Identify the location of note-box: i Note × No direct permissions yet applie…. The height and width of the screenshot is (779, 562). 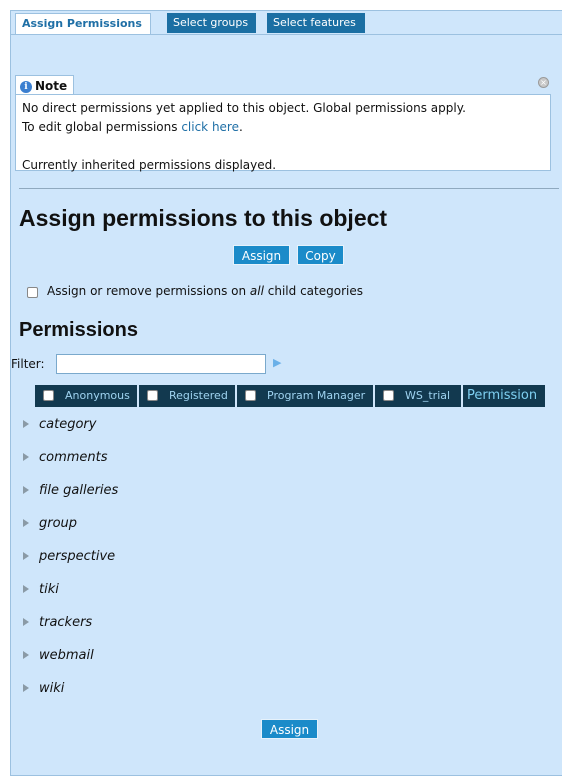
(284, 118).